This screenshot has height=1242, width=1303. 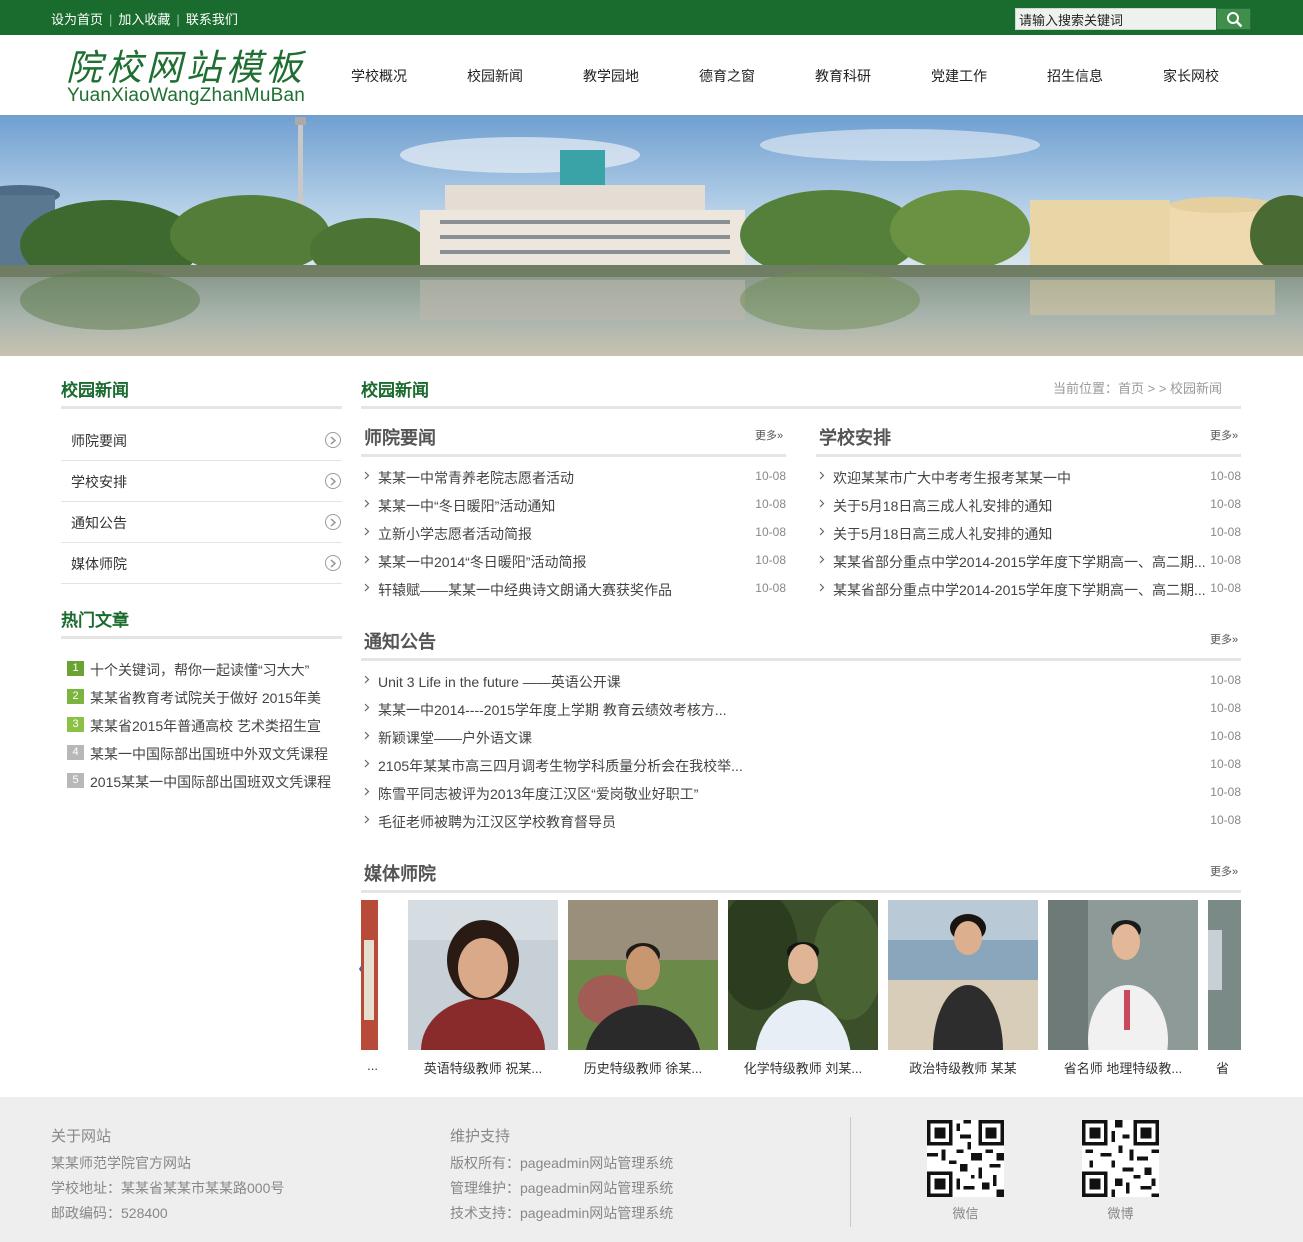 I want to click on list-item-title: 某某一中常青养老院志愿者活动, so click(x=476, y=478).